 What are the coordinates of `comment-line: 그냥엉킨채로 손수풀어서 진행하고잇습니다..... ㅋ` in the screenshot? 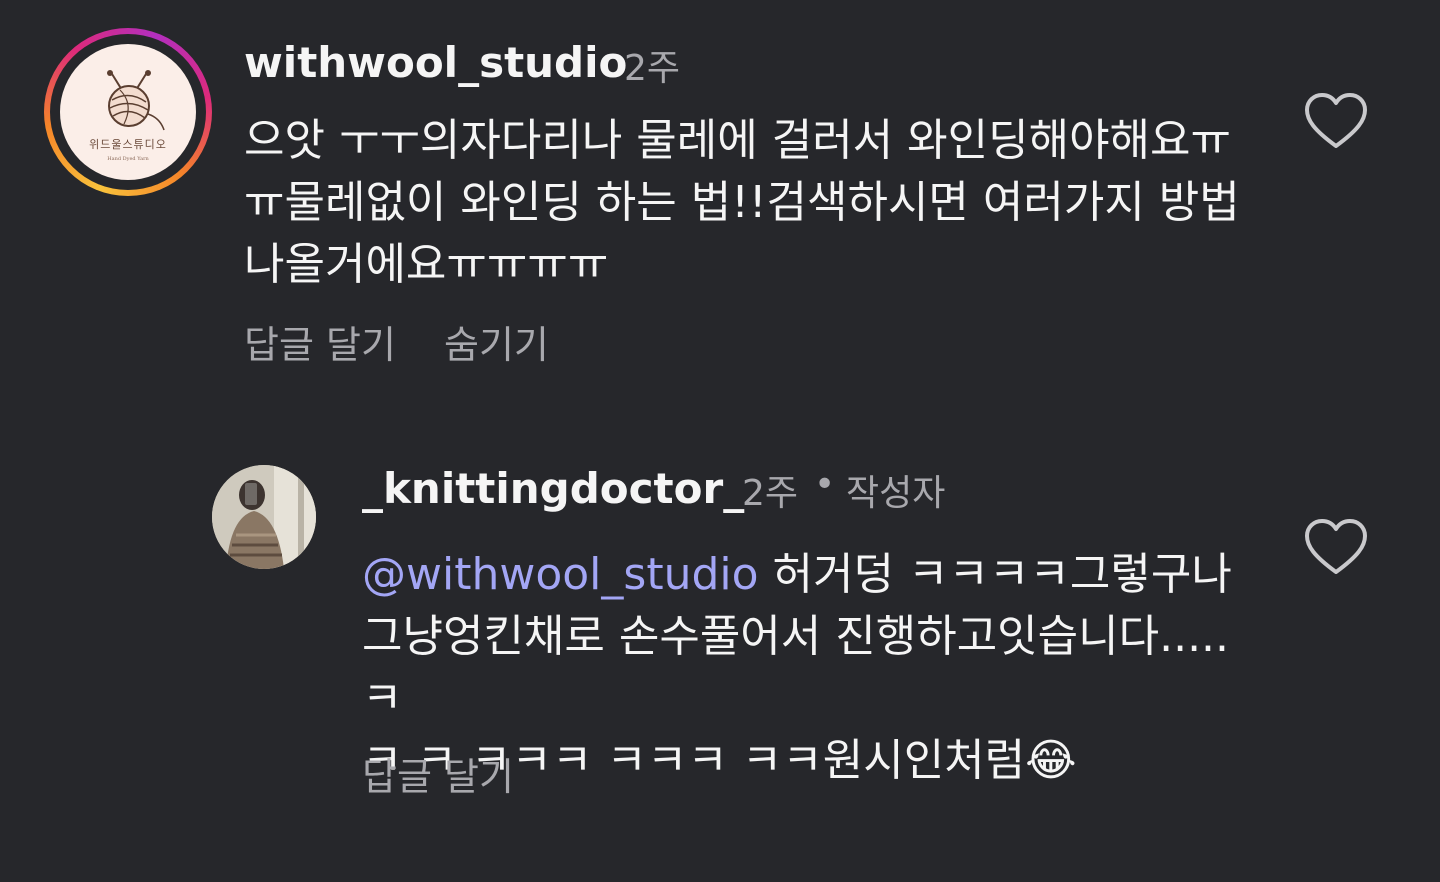 It's located at (796, 667).